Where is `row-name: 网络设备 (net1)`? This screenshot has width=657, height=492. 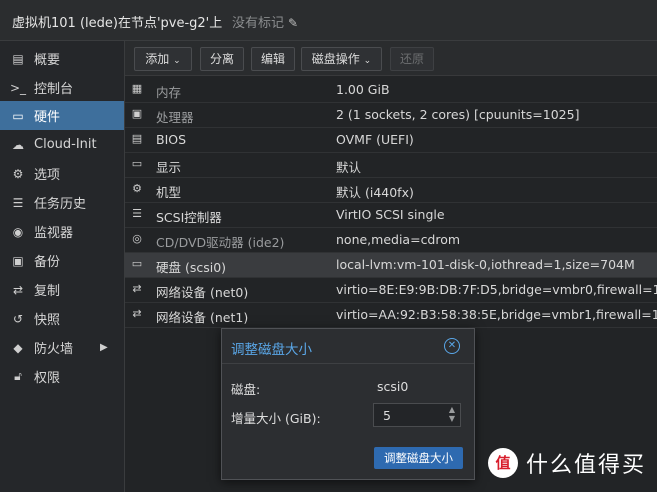 row-name: 网络设备 (net1) is located at coordinates (202, 317).